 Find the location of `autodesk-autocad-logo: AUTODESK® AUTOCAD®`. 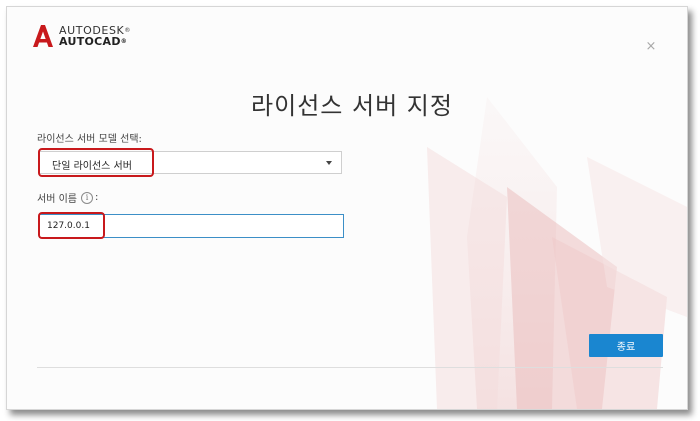

autodesk-autocad-logo: AUTODESK® AUTOCAD® is located at coordinates (82, 36).